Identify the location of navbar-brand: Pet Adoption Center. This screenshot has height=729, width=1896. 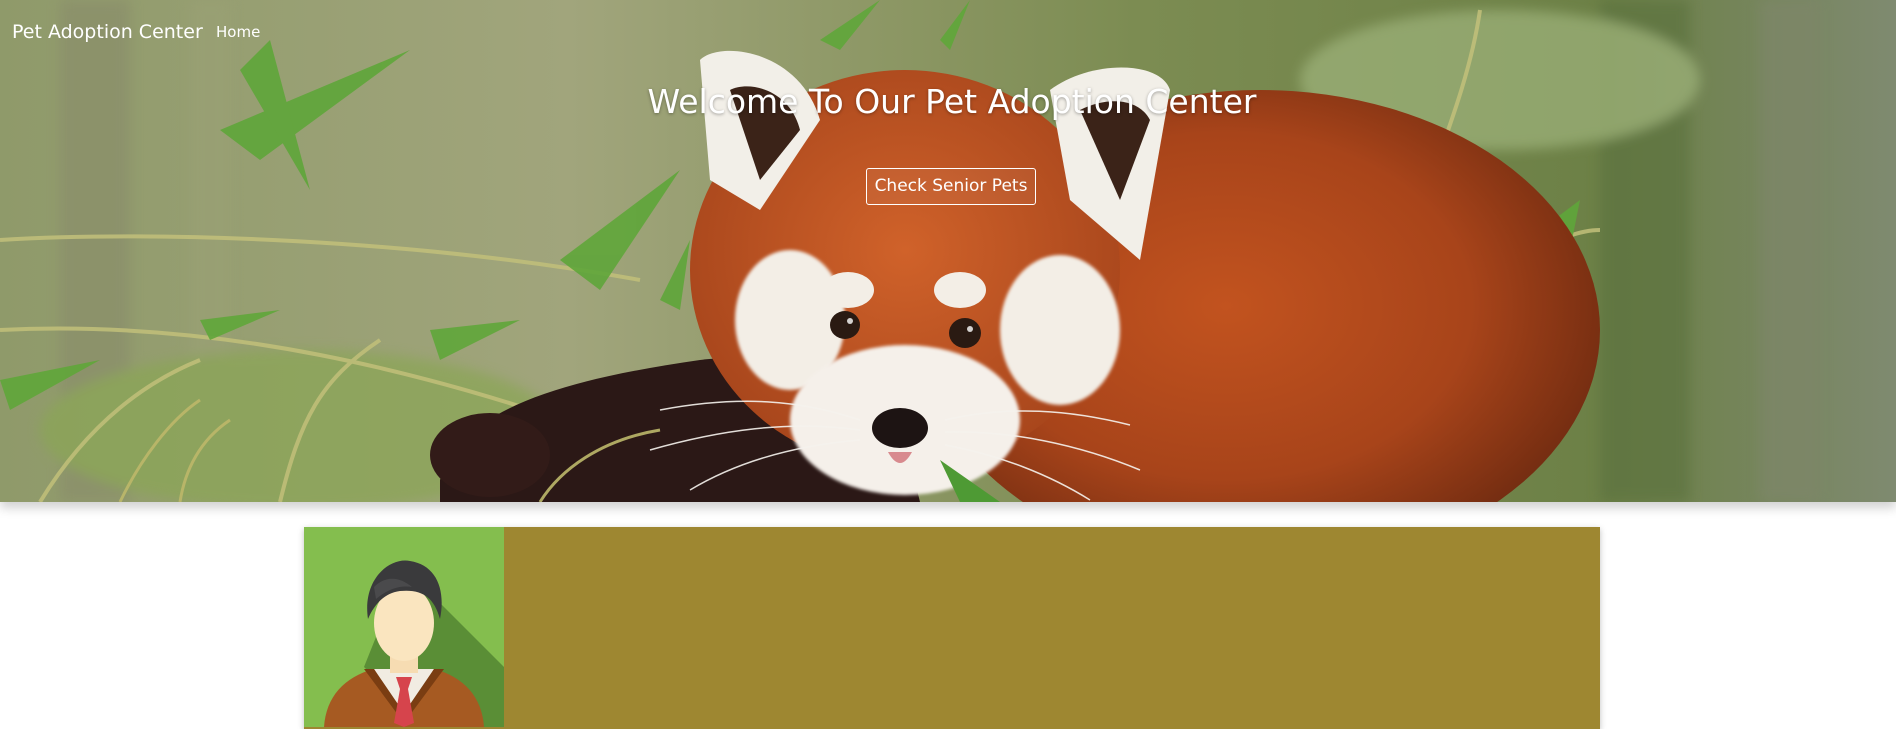
(107, 32).